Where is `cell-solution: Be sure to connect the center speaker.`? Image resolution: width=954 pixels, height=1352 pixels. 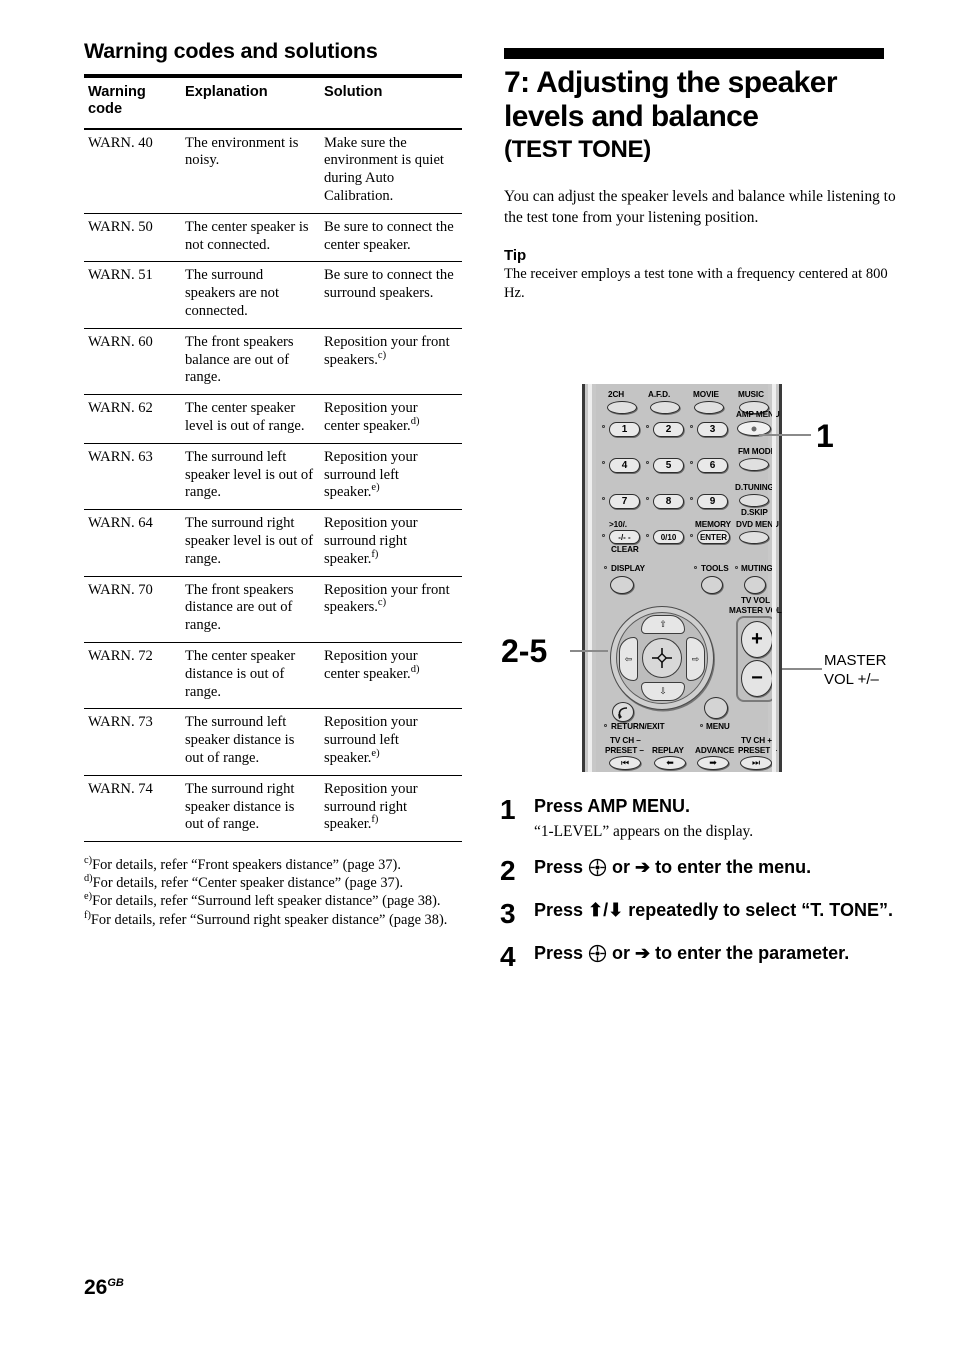
cell-solution: Be sure to connect the center speaker. is located at coordinates (391, 238).